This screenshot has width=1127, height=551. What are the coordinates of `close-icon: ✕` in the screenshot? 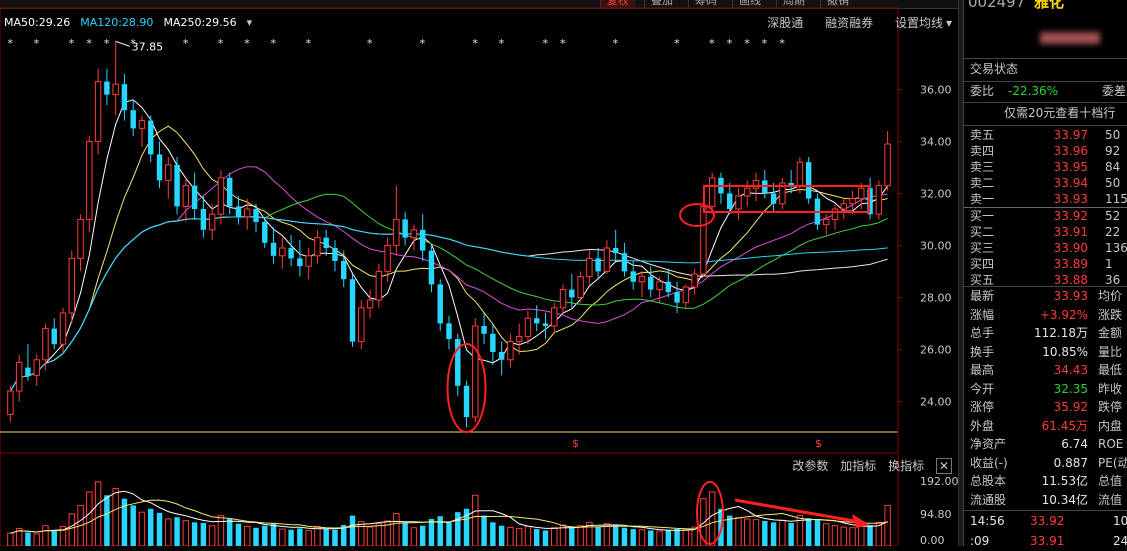 It's located at (943, 466).